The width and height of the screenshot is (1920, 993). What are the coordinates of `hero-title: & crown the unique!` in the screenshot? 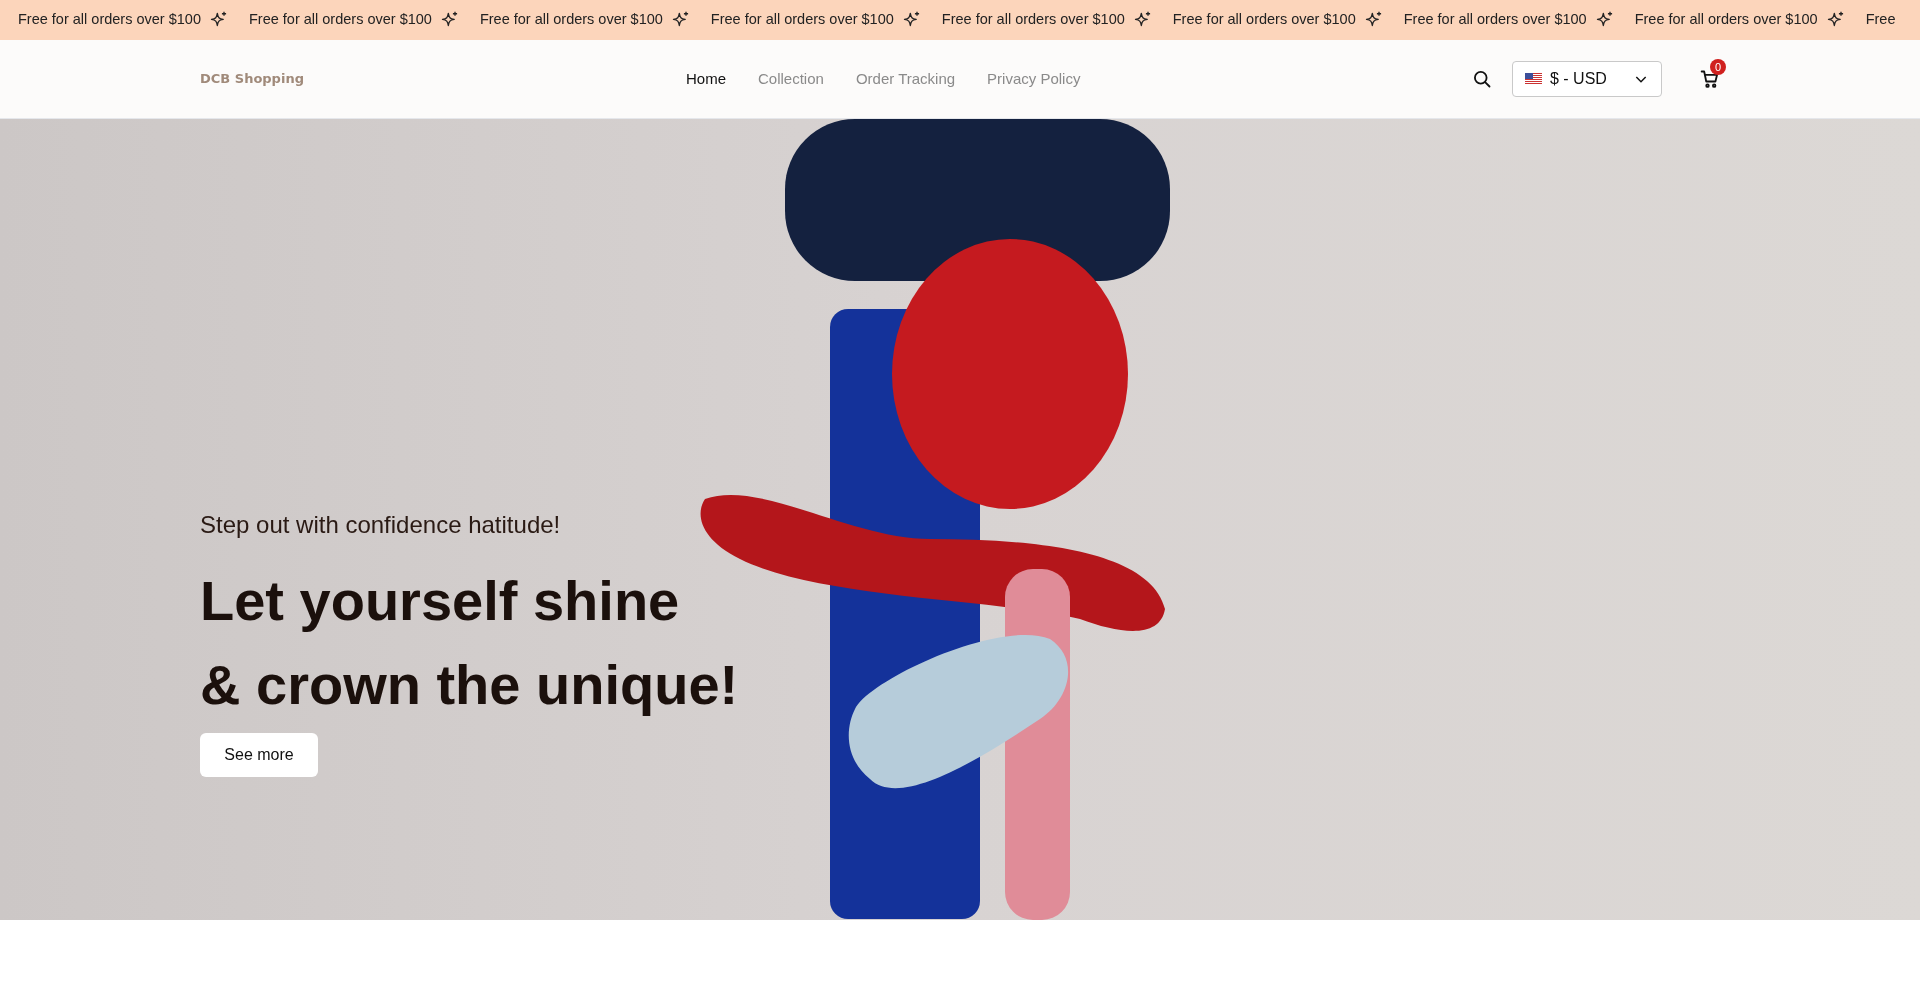 It's located at (469, 685).